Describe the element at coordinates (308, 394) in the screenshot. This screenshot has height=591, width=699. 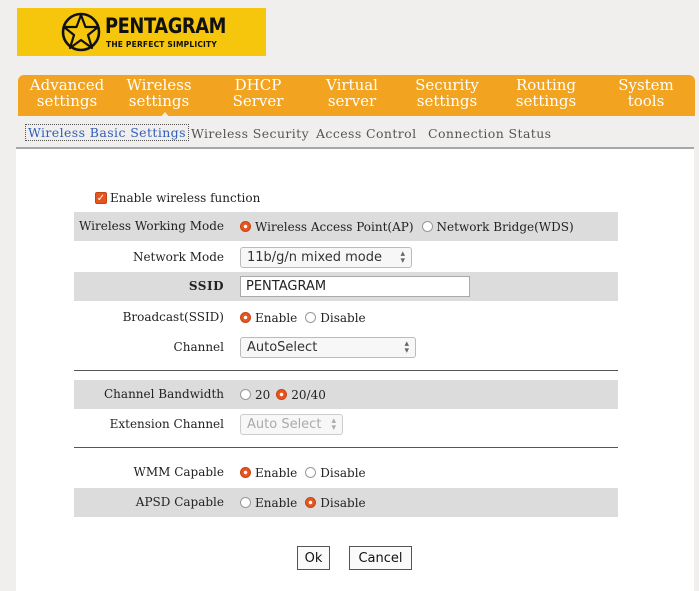
I see `bandwidth-2040-label: 20/40` at that location.